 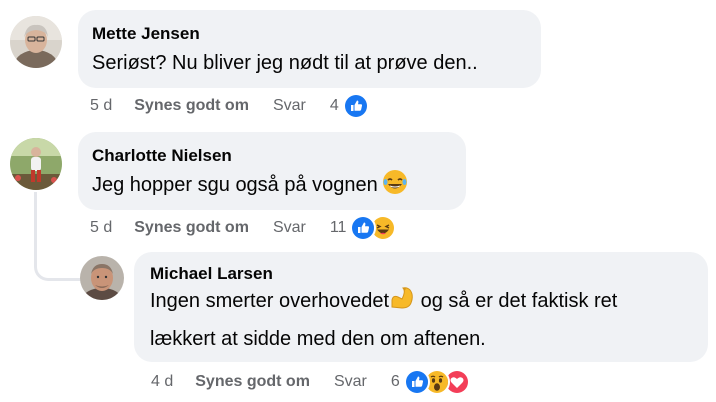 I want to click on comment-actions: 5 d Synes godt om Svar 11, so click(x=243, y=228).